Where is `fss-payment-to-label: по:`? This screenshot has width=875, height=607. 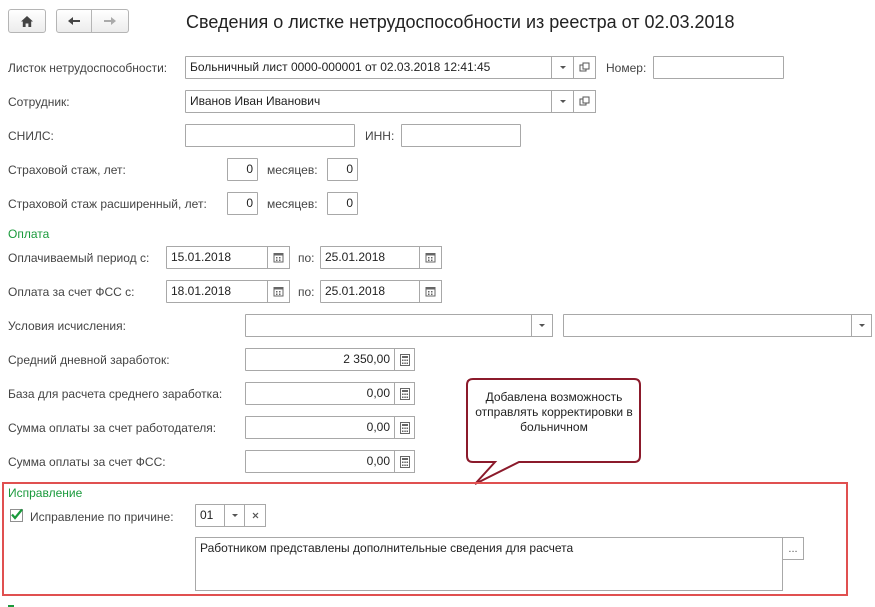 fss-payment-to-label: по: is located at coordinates (306, 292).